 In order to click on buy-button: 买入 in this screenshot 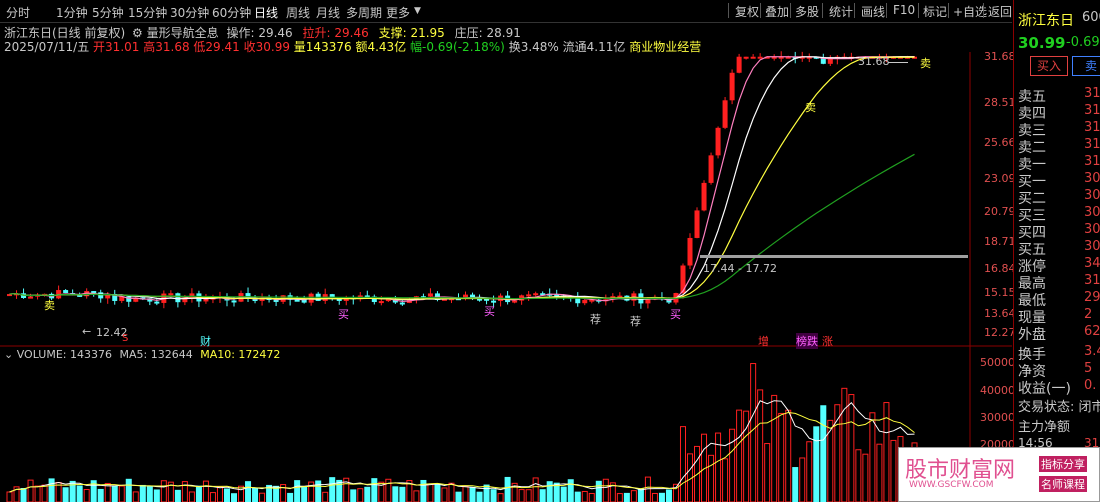, I will do `click(1049, 66)`.